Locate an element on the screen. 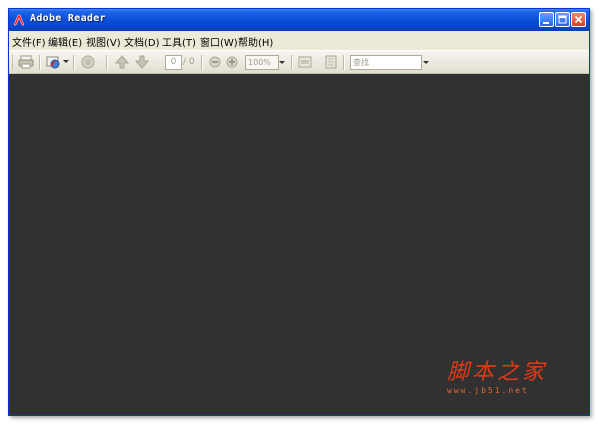 This screenshot has height=428, width=600. menu-document: 文档(D) is located at coordinates (142, 41).